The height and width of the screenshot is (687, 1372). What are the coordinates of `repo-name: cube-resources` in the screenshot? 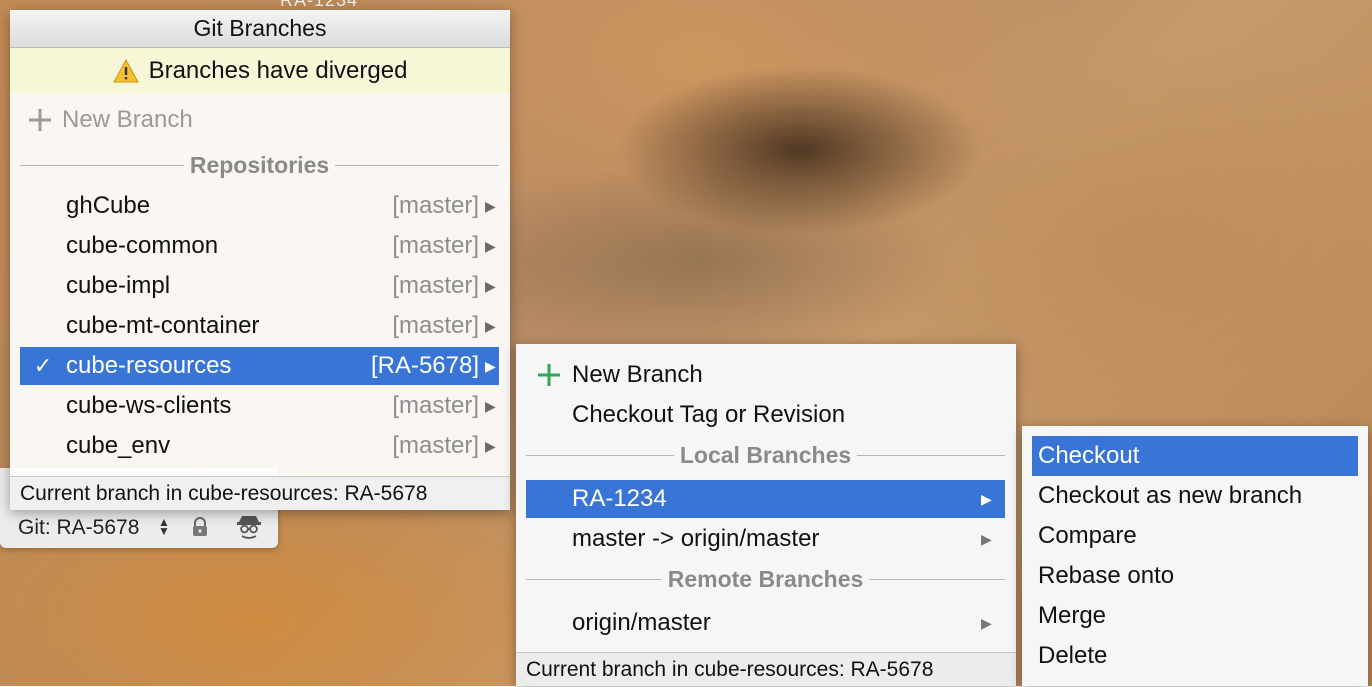 It's located at (149, 365).